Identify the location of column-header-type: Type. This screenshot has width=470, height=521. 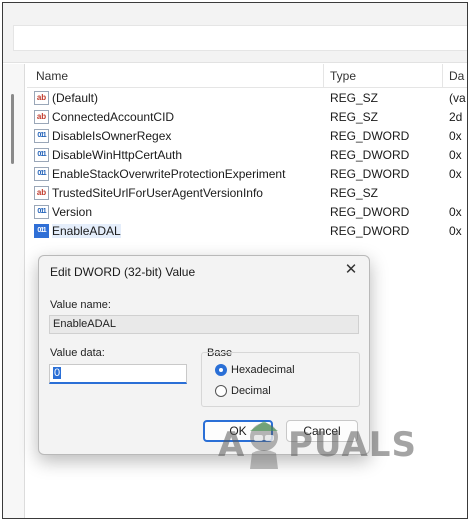
(343, 76).